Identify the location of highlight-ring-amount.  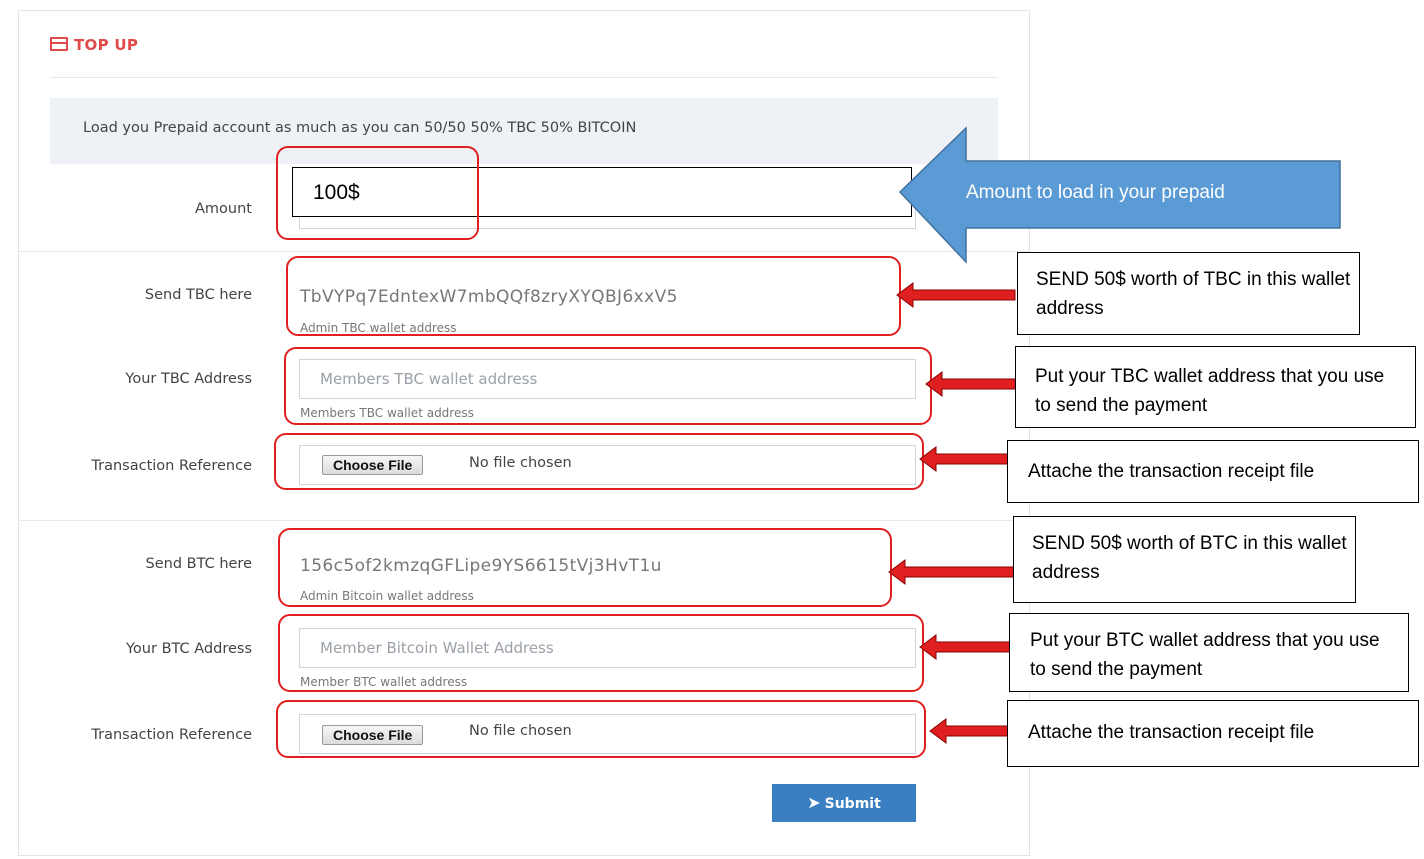
(377, 193).